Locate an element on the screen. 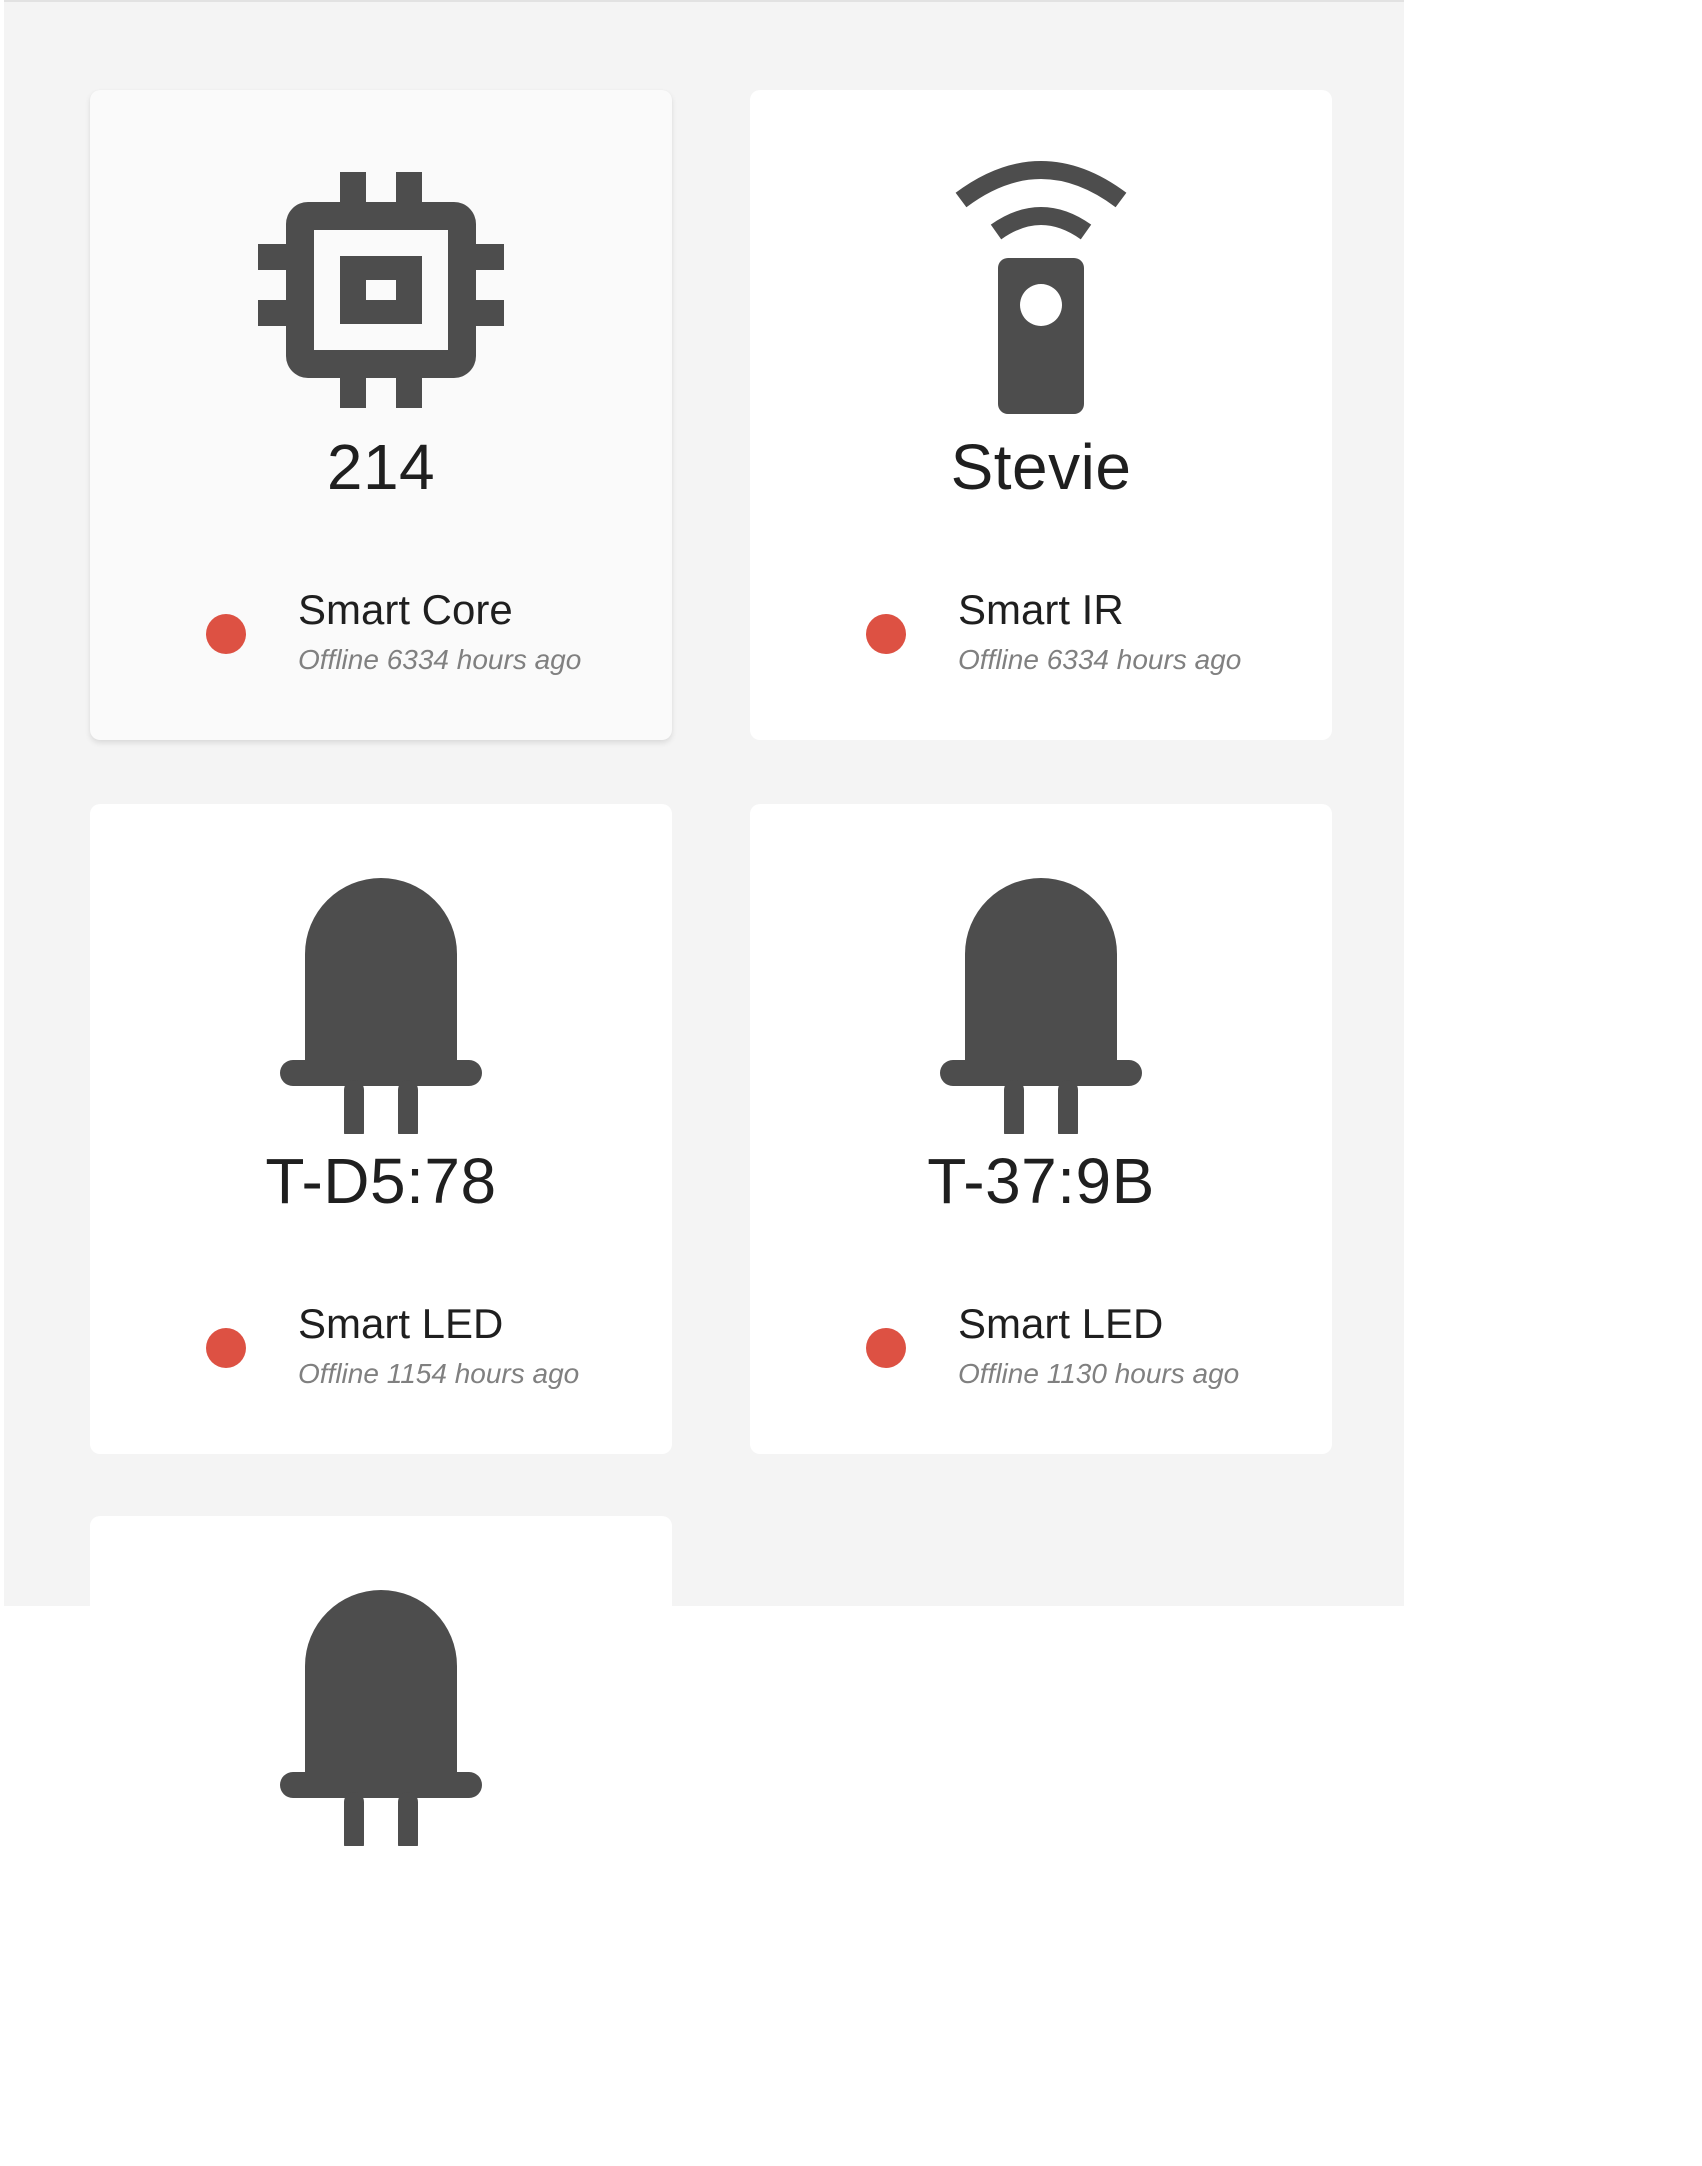 This screenshot has width=1702, height=2166. chip-icon is located at coordinates (381, 290).